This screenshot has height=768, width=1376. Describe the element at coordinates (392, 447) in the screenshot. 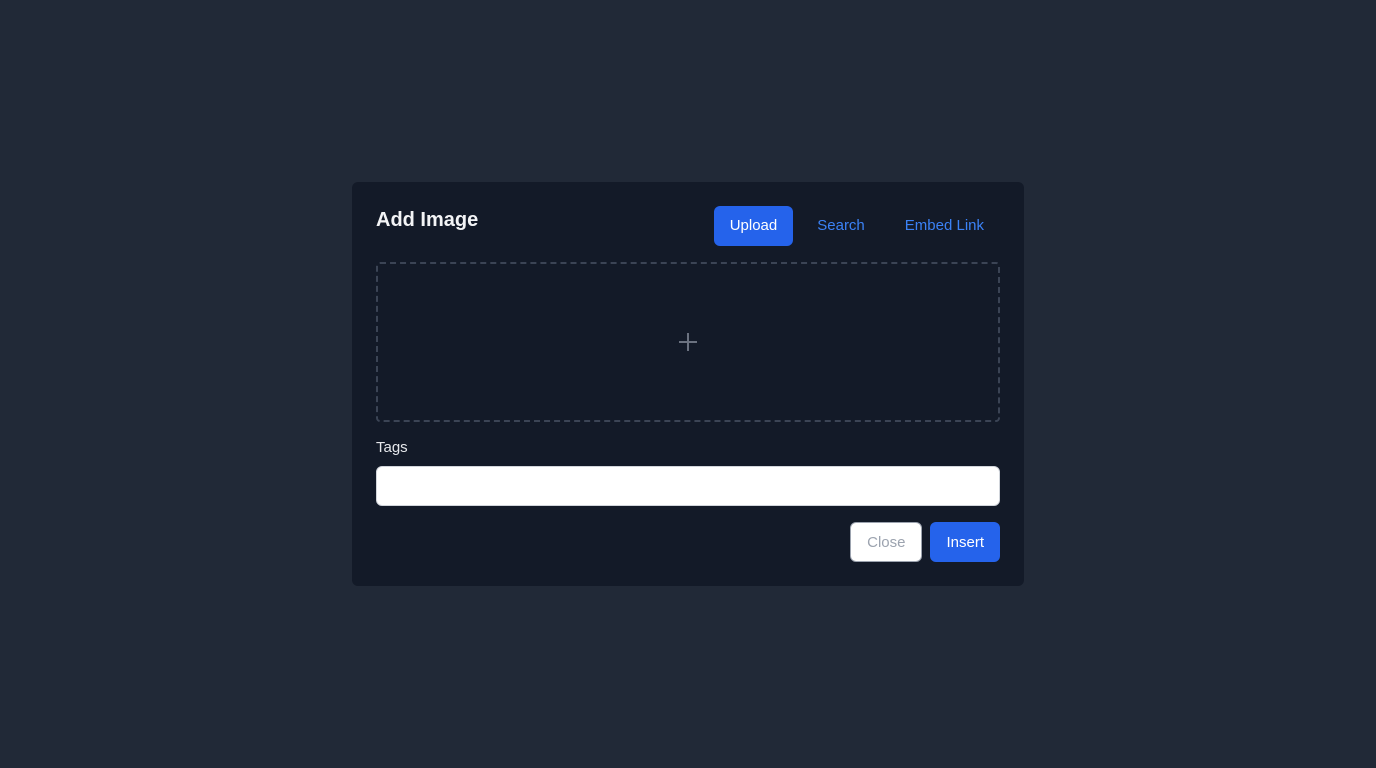

I see `tags-label: Tags` at that location.